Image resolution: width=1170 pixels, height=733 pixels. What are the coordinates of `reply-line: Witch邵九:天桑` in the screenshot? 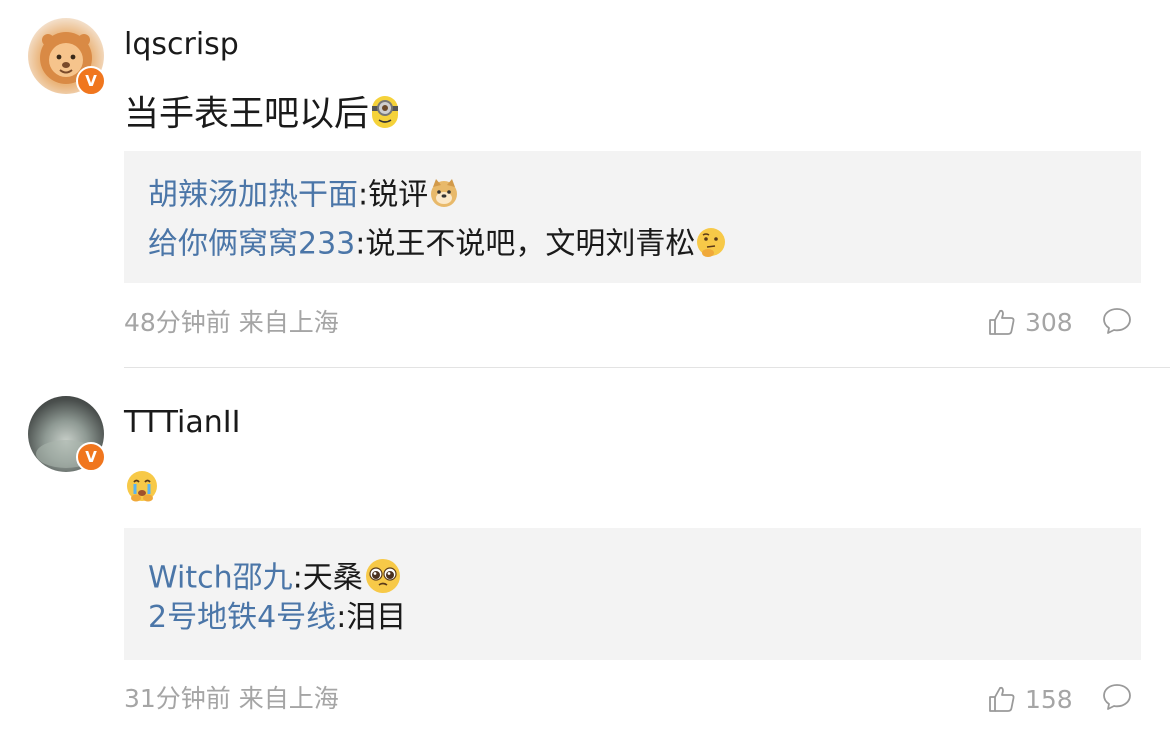 It's located at (275, 579).